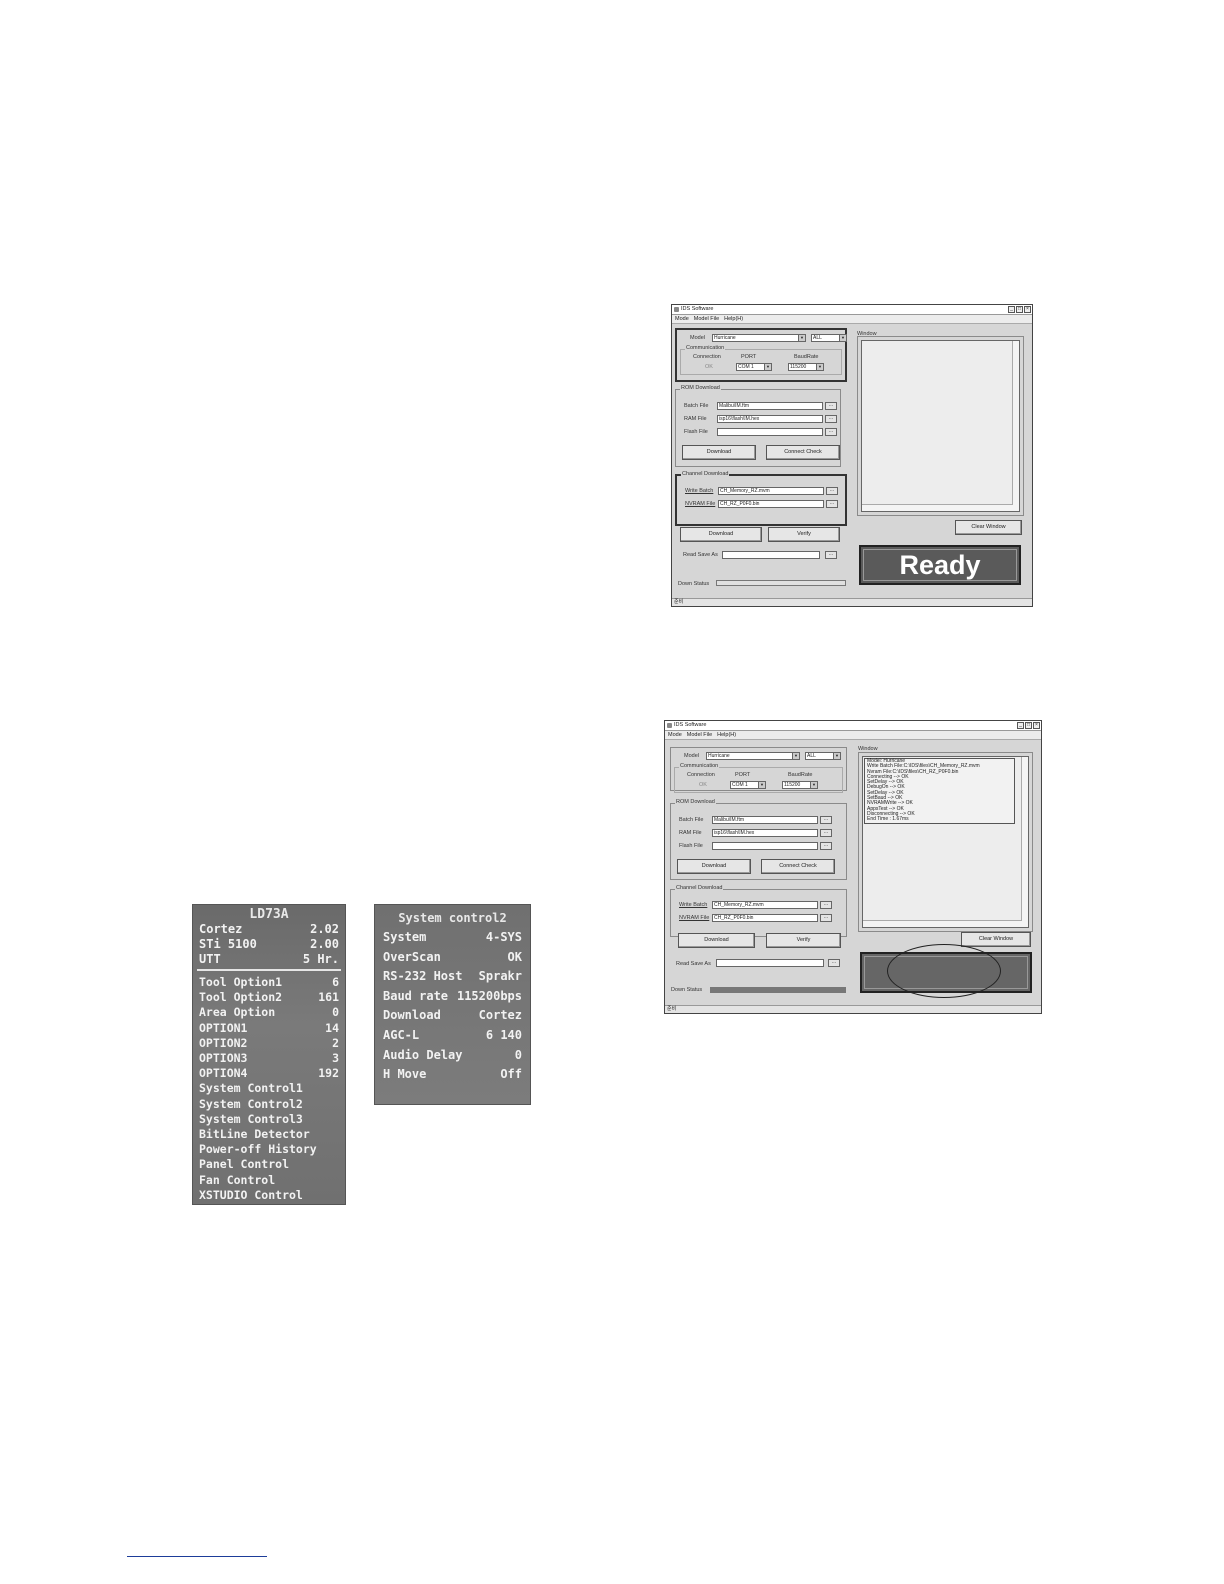 The width and height of the screenshot is (1224, 1584). What do you see at coordinates (228, 944) in the screenshot?
I see `version-row-label: STi 5100` at bounding box center [228, 944].